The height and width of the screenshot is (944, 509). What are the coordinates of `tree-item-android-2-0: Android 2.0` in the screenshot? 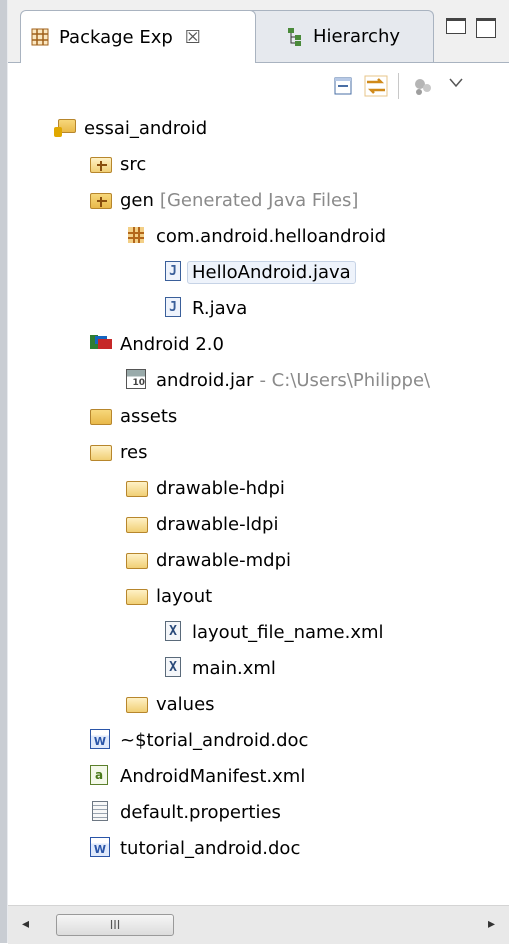 It's located at (157, 344).